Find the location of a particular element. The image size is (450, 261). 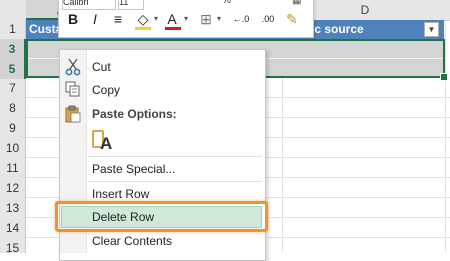

scissors-icon is located at coordinates (73, 67).